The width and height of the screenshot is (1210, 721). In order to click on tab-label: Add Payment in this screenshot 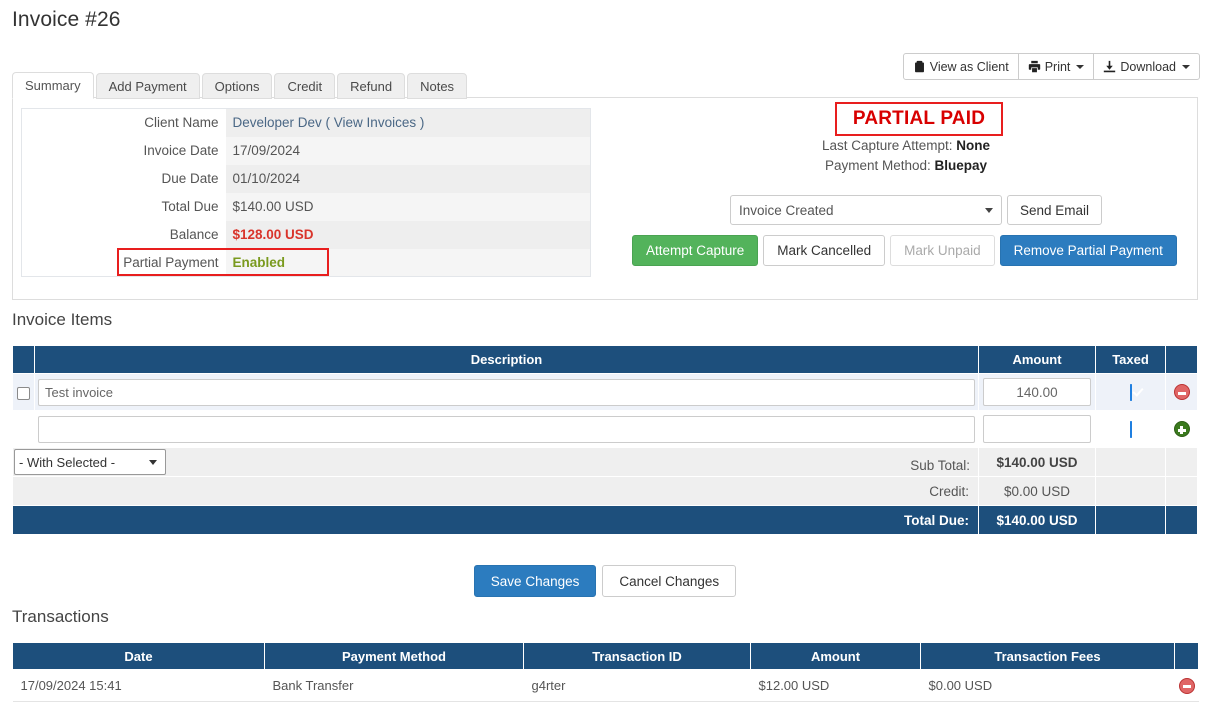, I will do `click(147, 86)`.